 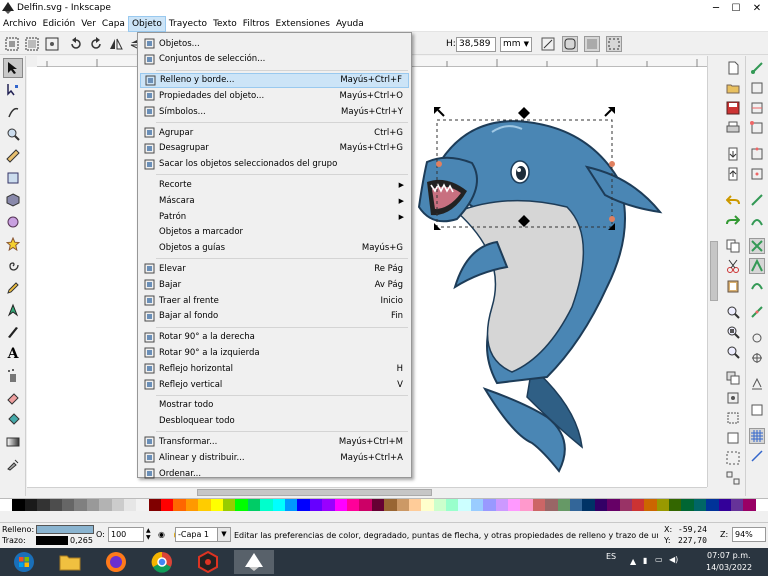 I want to click on save-icon, so click(x=733, y=108).